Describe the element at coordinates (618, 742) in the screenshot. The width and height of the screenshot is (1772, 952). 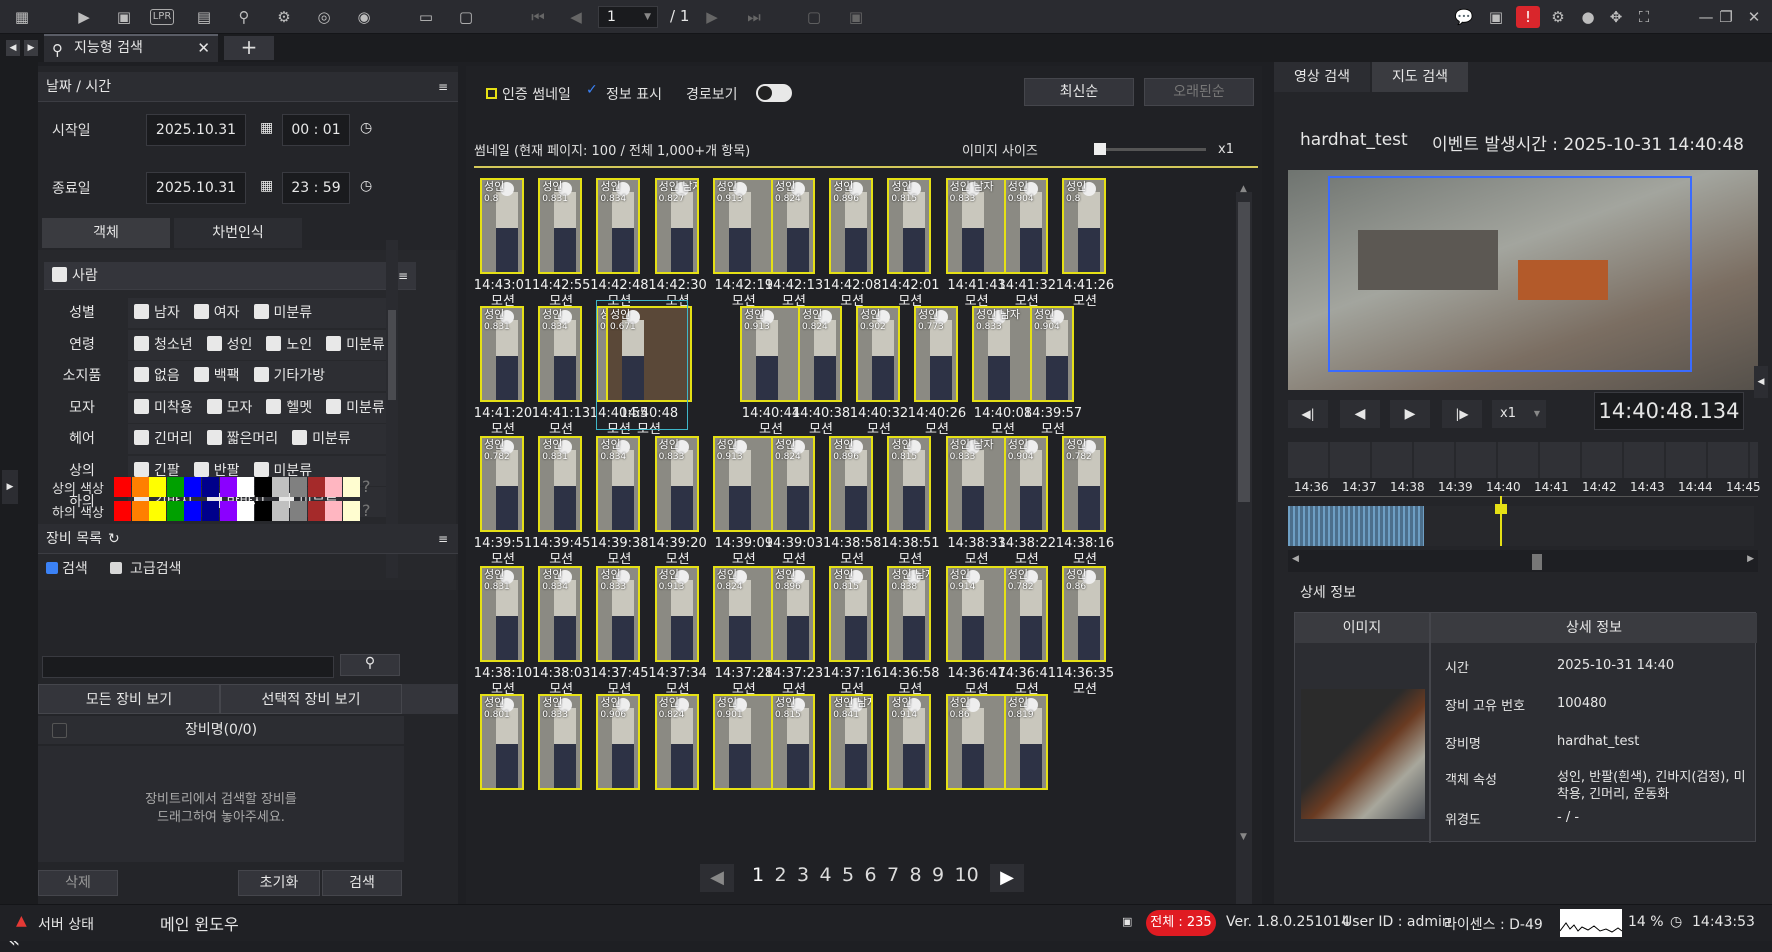
I see `thumbnail: 성인 0.906` at that location.